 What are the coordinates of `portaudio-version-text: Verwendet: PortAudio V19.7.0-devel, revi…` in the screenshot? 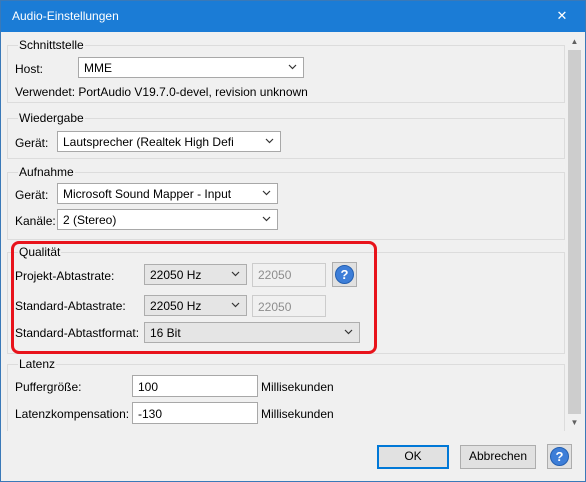 It's located at (161, 92).